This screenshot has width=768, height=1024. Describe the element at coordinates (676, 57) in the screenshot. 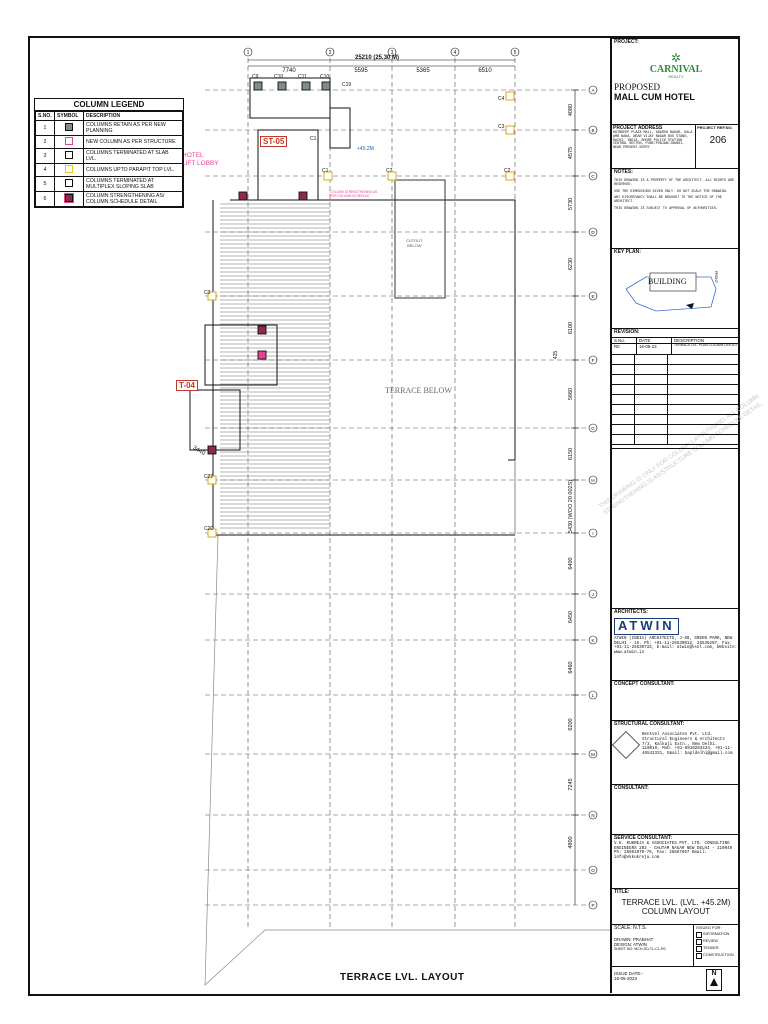

I see `flower-icon: ✲` at that location.